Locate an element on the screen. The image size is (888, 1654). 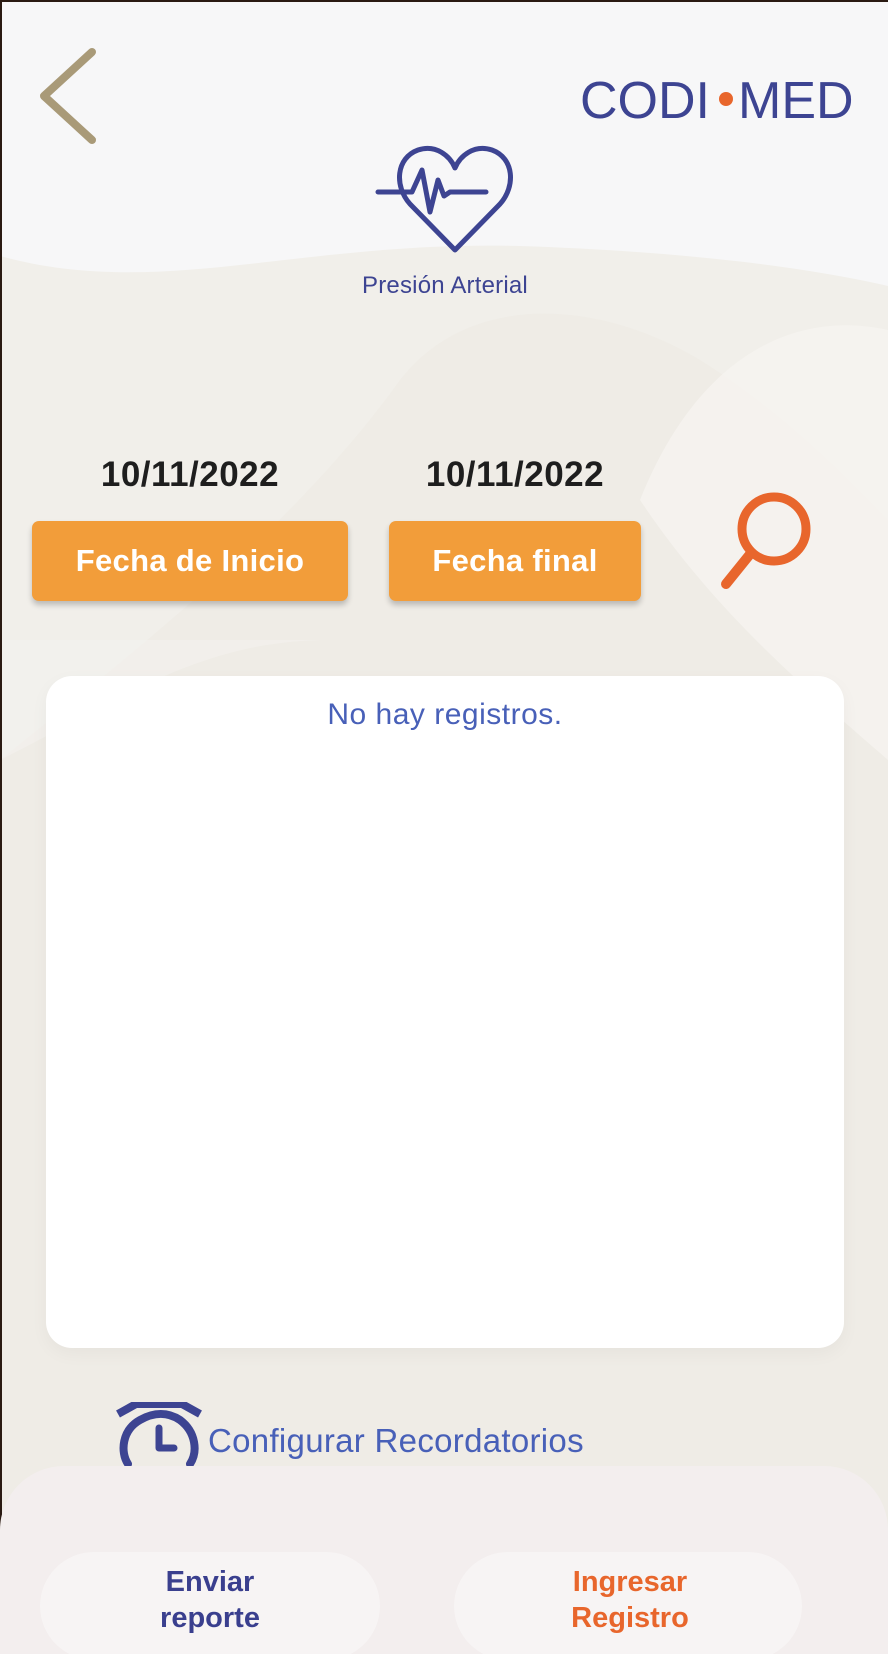
add-record-label-line1: Ingresar is located at coordinates (630, 1582).